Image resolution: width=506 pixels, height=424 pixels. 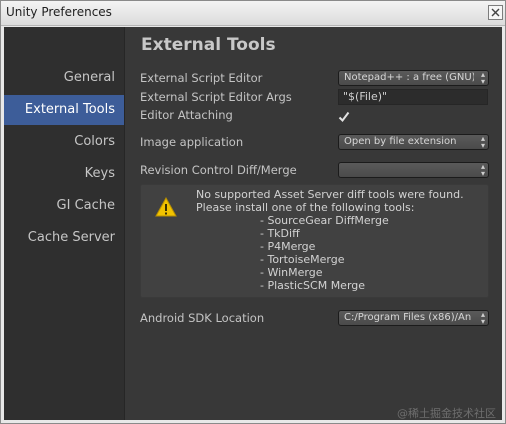 What do you see at coordinates (413, 170) in the screenshot?
I see `revision-control-dropdown: ▴ ▾` at bounding box center [413, 170].